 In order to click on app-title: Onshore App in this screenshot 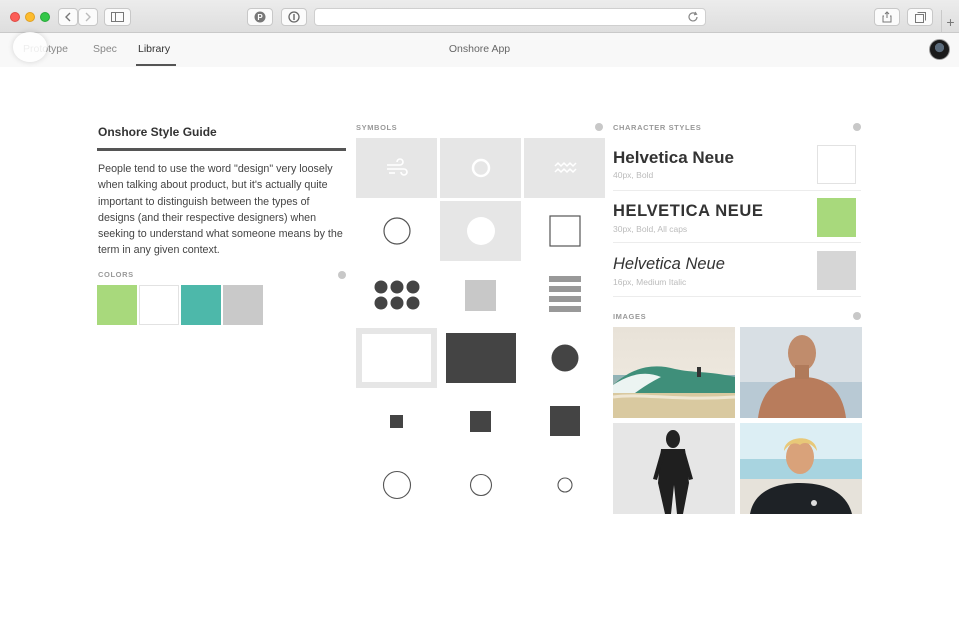, I will do `click(479, 49)`.